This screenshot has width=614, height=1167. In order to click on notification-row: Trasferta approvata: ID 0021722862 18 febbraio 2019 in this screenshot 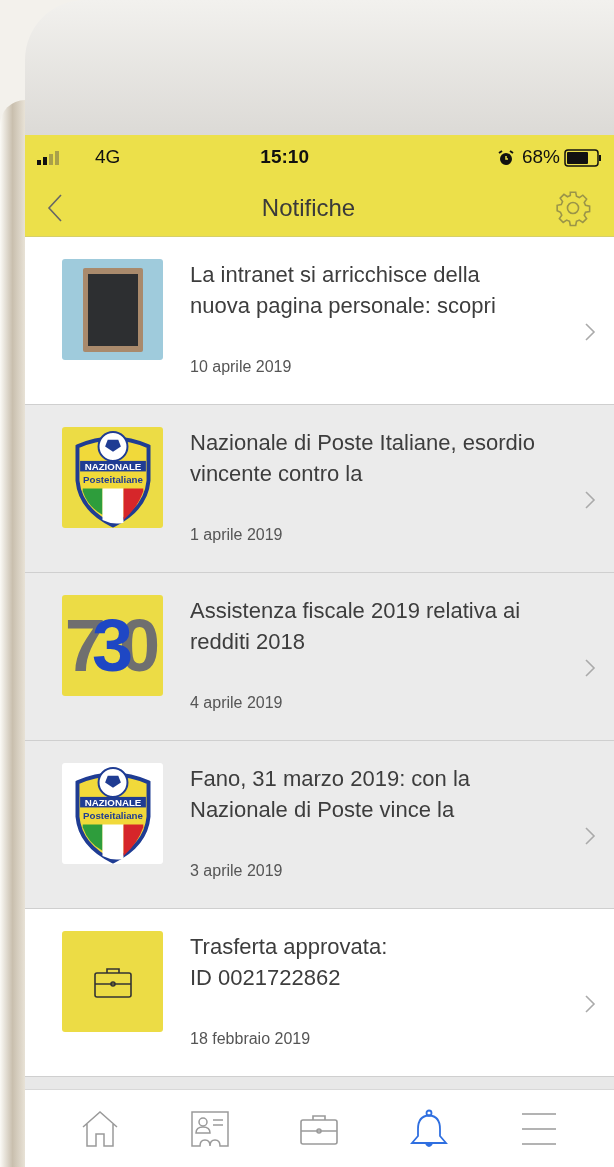, I will do `click(319, 993)`.